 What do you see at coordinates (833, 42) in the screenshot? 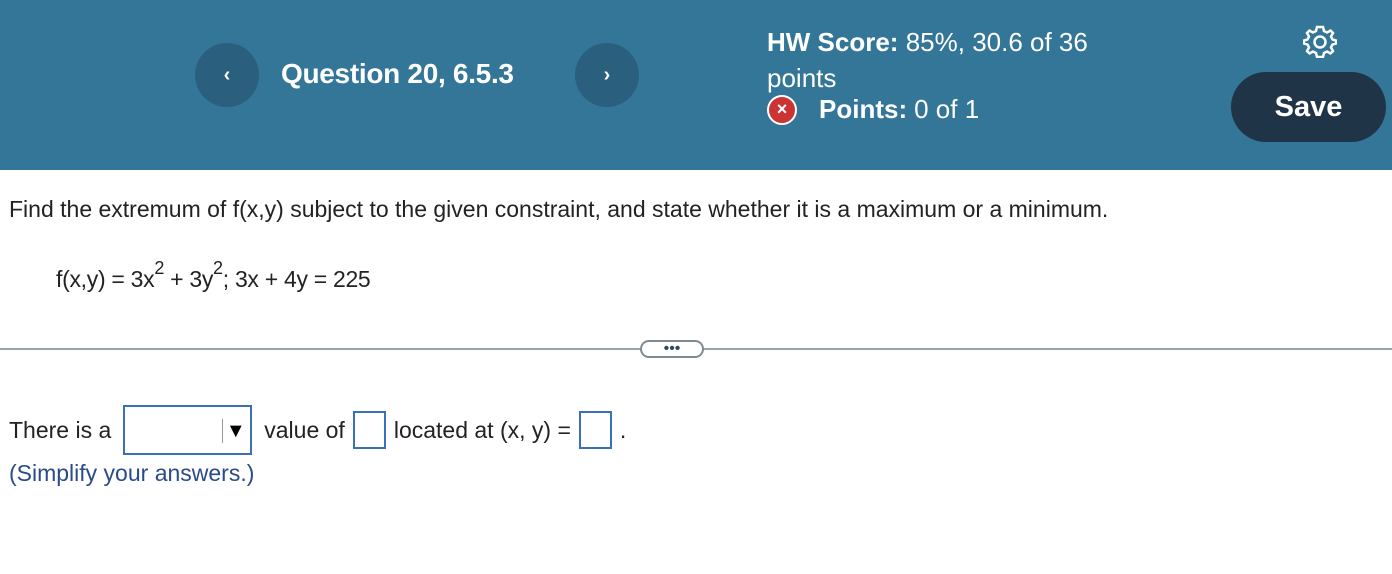
I see `hw-score-label: HW Score:` at bounding box center [833, 42].